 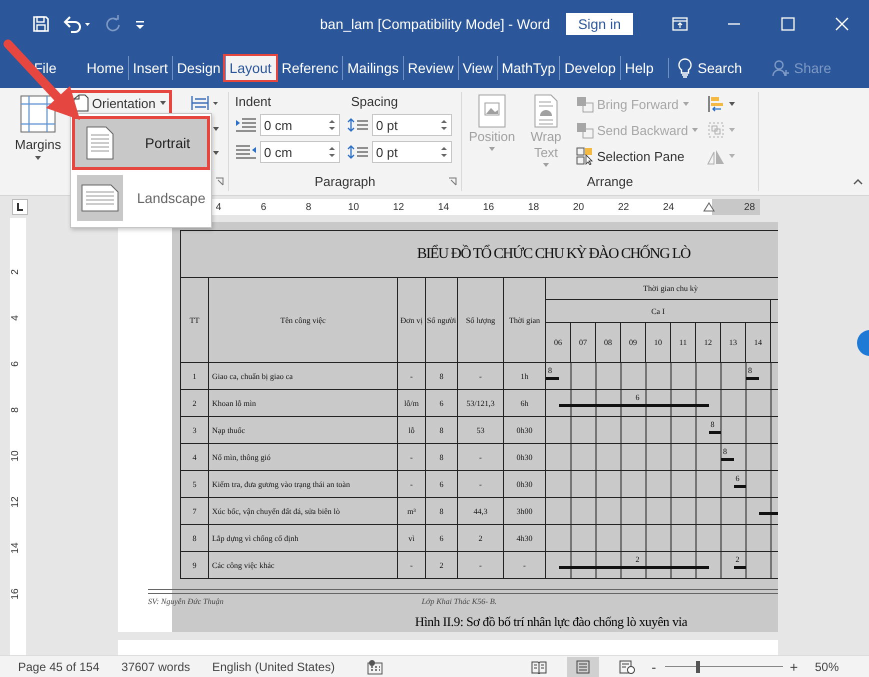 I want to click on zoom-level: 50%, so click(x=826, y=667).